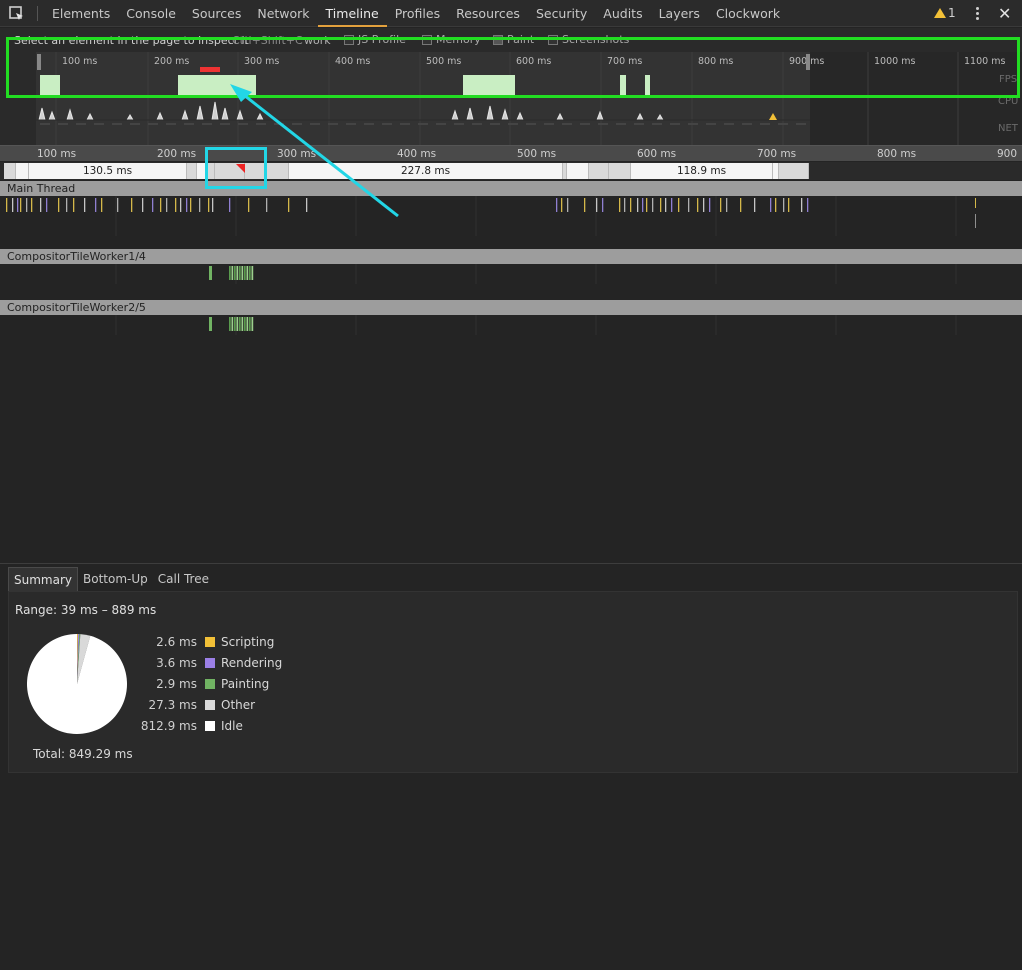 This screenshot has height=970, width=1022. Describe the element at coordinates (183, 579) in the screenshot. I see `details-tab-call-tree: Call Tree` at that location.